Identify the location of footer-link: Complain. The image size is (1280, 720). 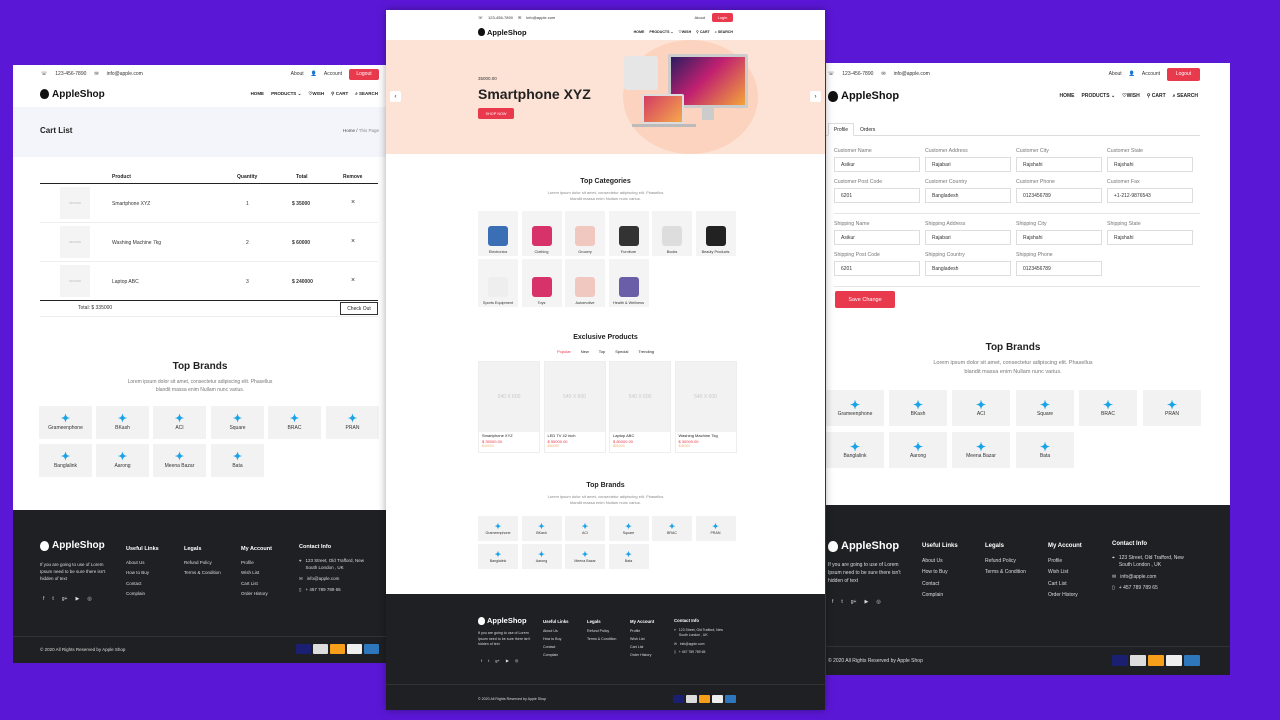
(940, 596).